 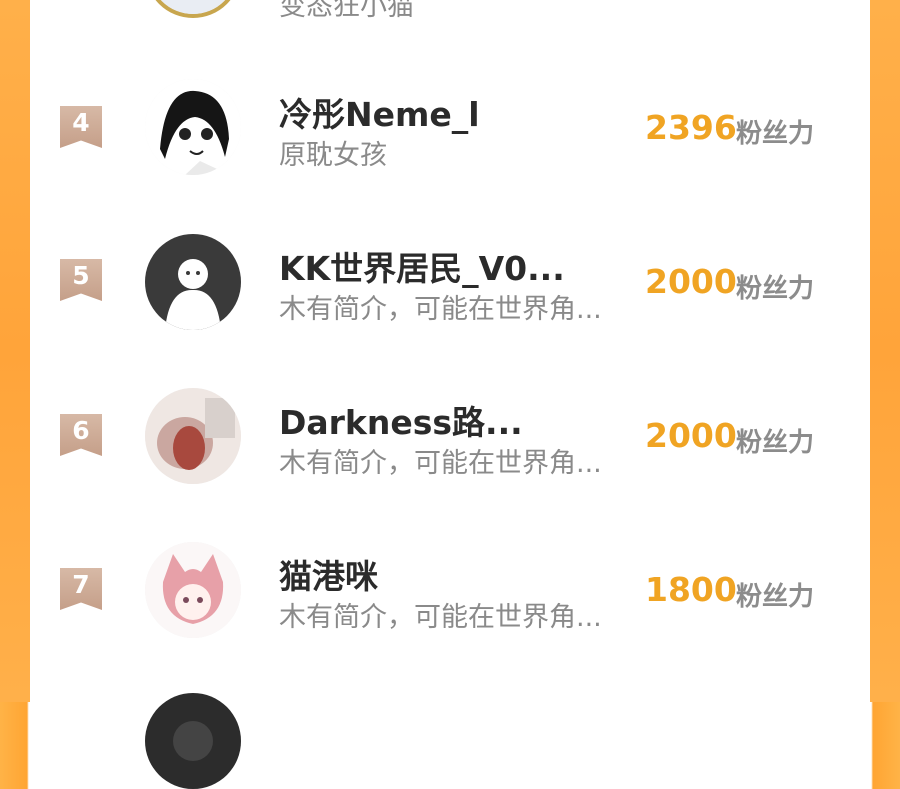 I want to click on bio: 变态狂小猫, so click(x=346, y=11).